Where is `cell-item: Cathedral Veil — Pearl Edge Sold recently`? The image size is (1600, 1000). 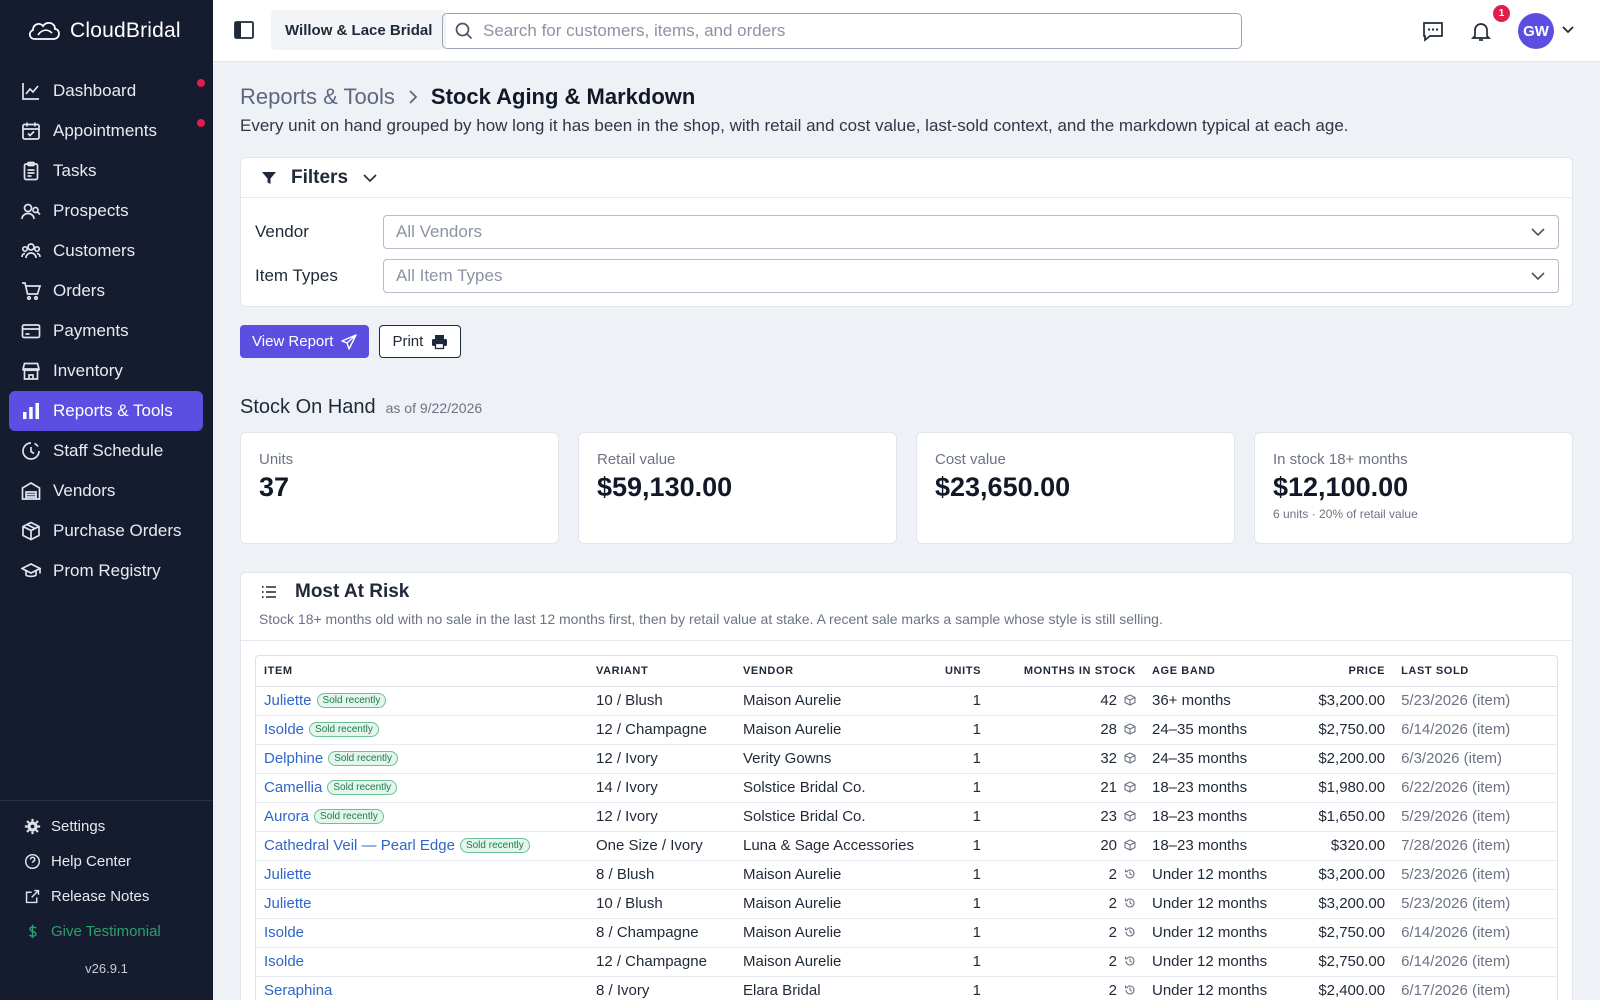 cell-item: Cathedral Veil — Pearl Edge Sold recently is located at coordinates (422, 846).